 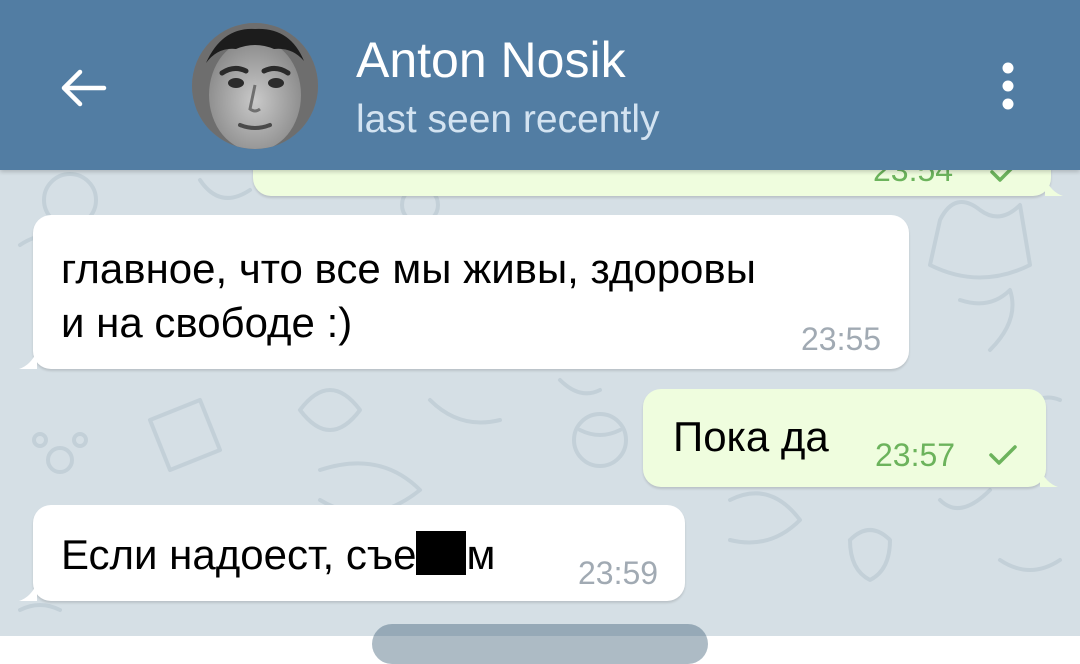 I want to click on message-text: Если надоест, съе м, so click(x=278, y=555).